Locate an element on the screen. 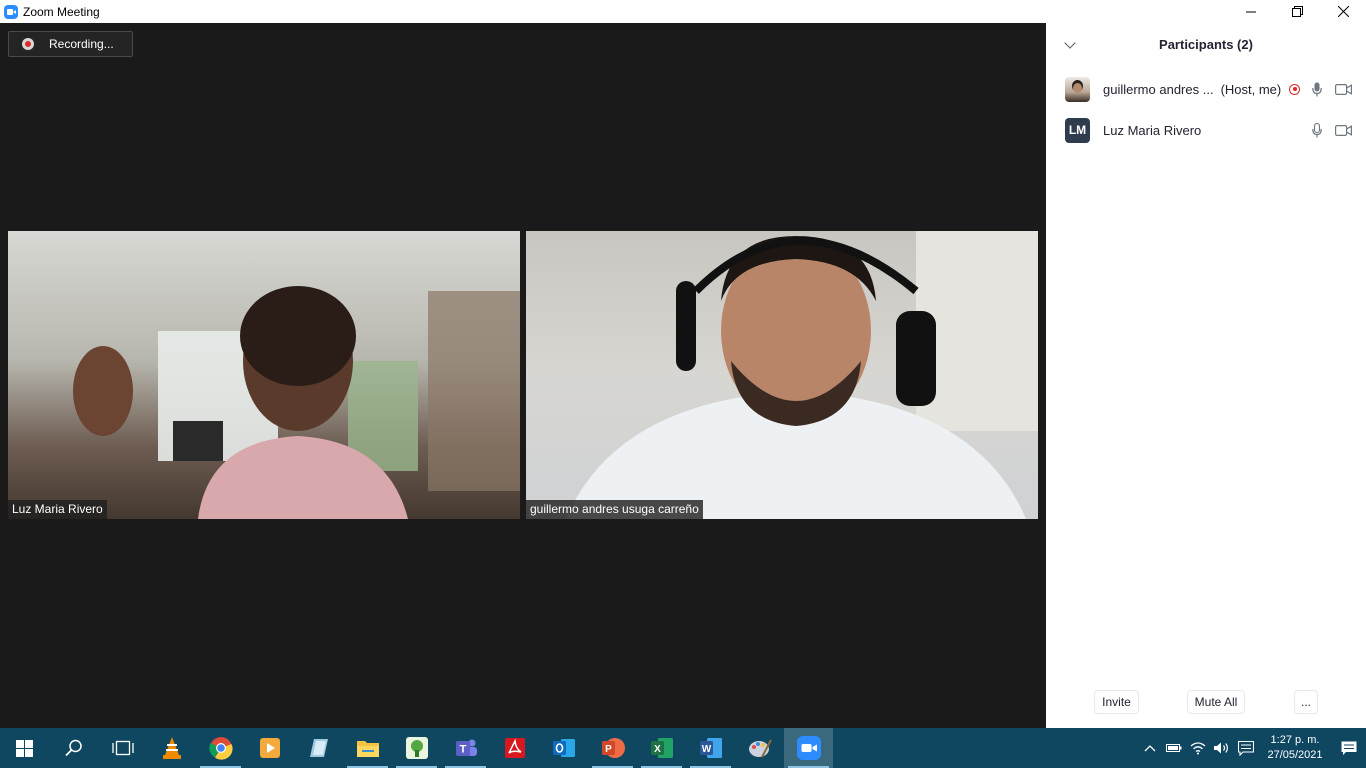 The image size is (1366, 768). video-player-icon is located at coordinates (269, 748).